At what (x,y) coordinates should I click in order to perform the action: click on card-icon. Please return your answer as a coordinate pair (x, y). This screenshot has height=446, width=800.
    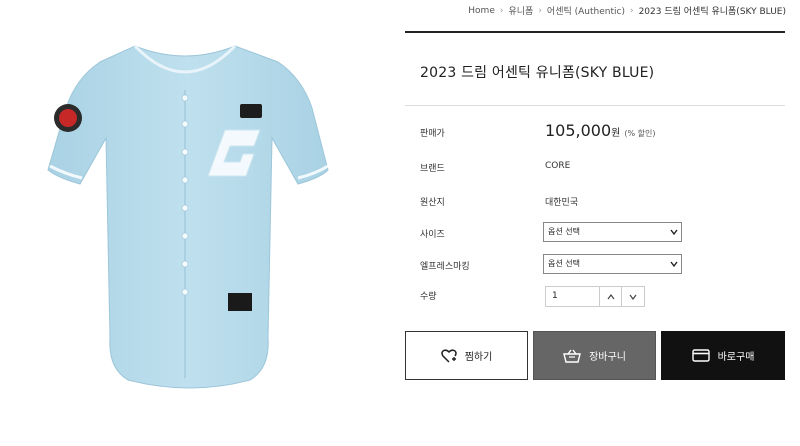
    Looking at the image, I should click on (700, 355).